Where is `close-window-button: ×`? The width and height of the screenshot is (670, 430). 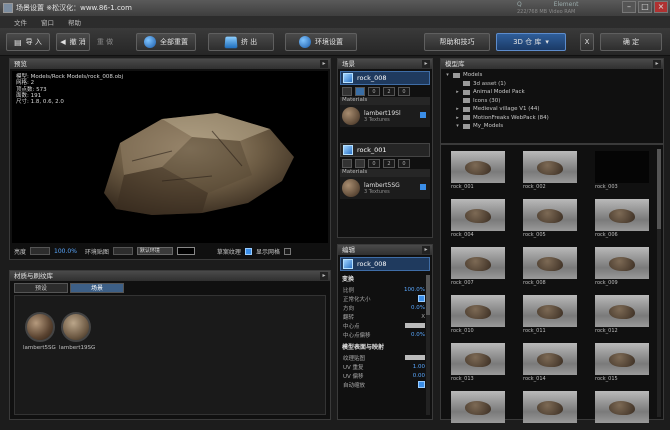 close-window-button: × is located at coordinates (661, 7).